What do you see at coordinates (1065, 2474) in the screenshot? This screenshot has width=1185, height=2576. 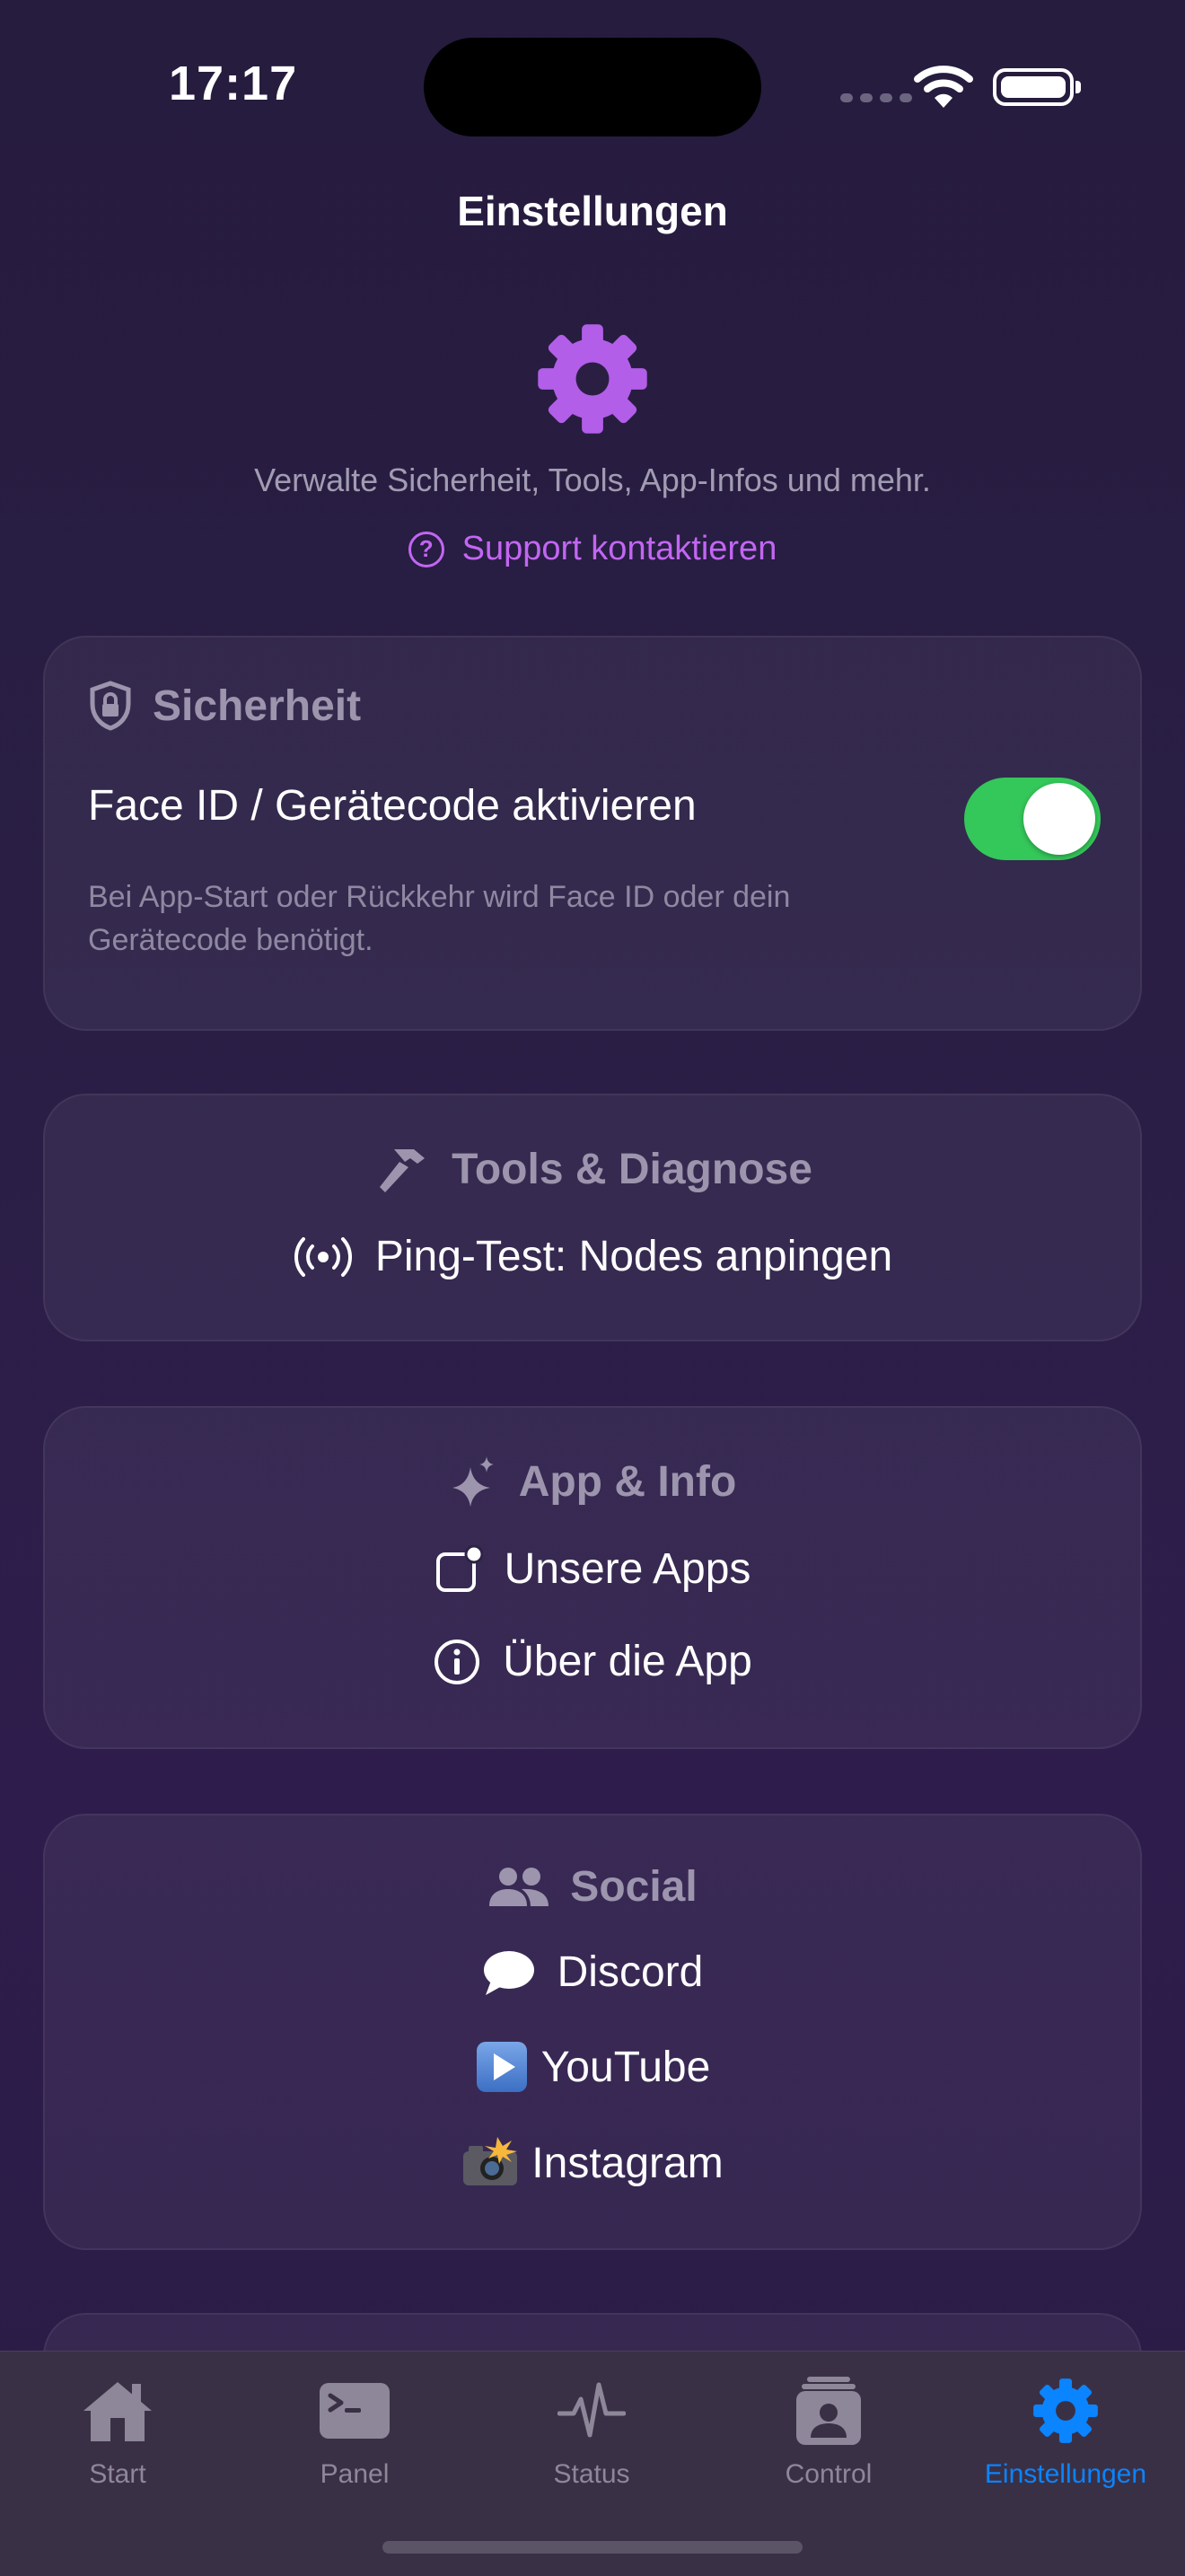 I see `tab-einstellungen-label: Einstellungen` at bounding box center [1065, 2474].